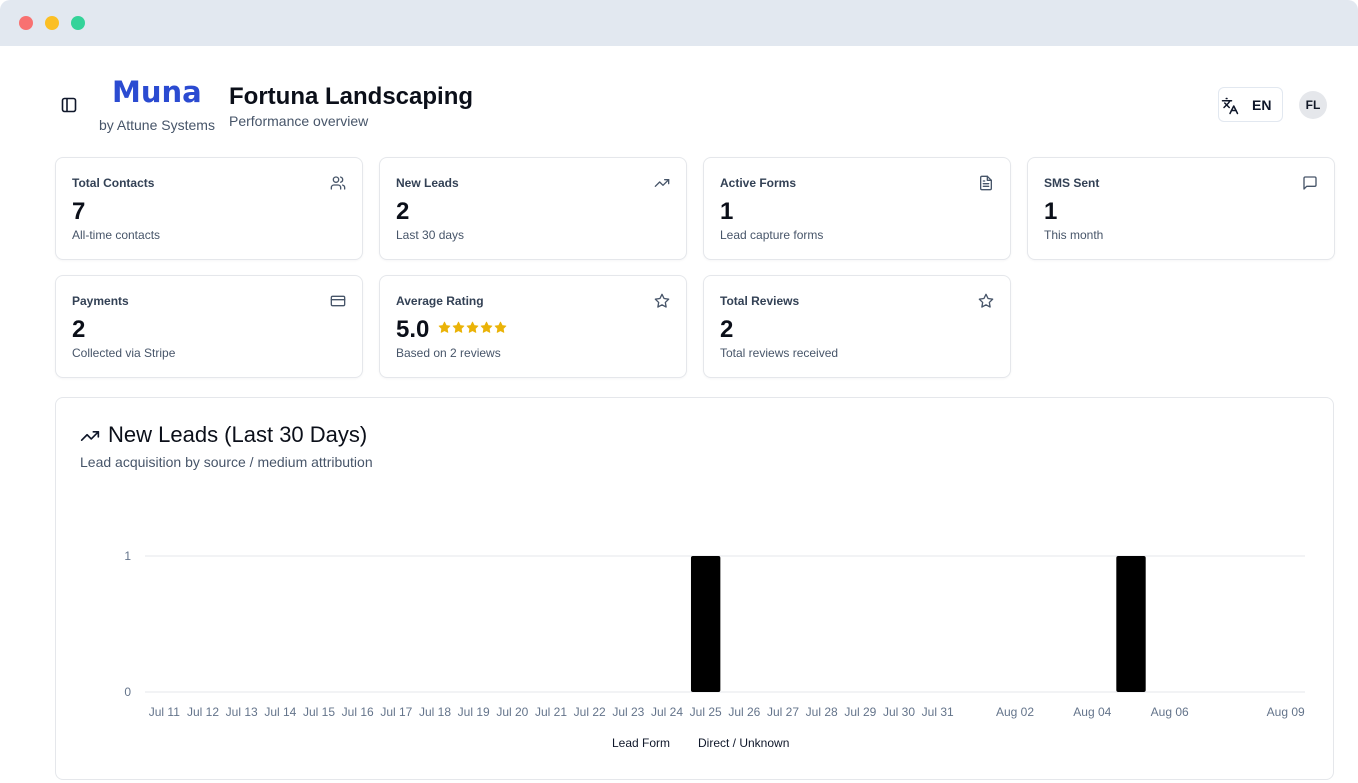 This screenshot has width=1358, height=783. What do you see at coordinates (590, 712) in the screenshot?
I see `x-tick-label: Jul 22` at bounding box center [590, 712].